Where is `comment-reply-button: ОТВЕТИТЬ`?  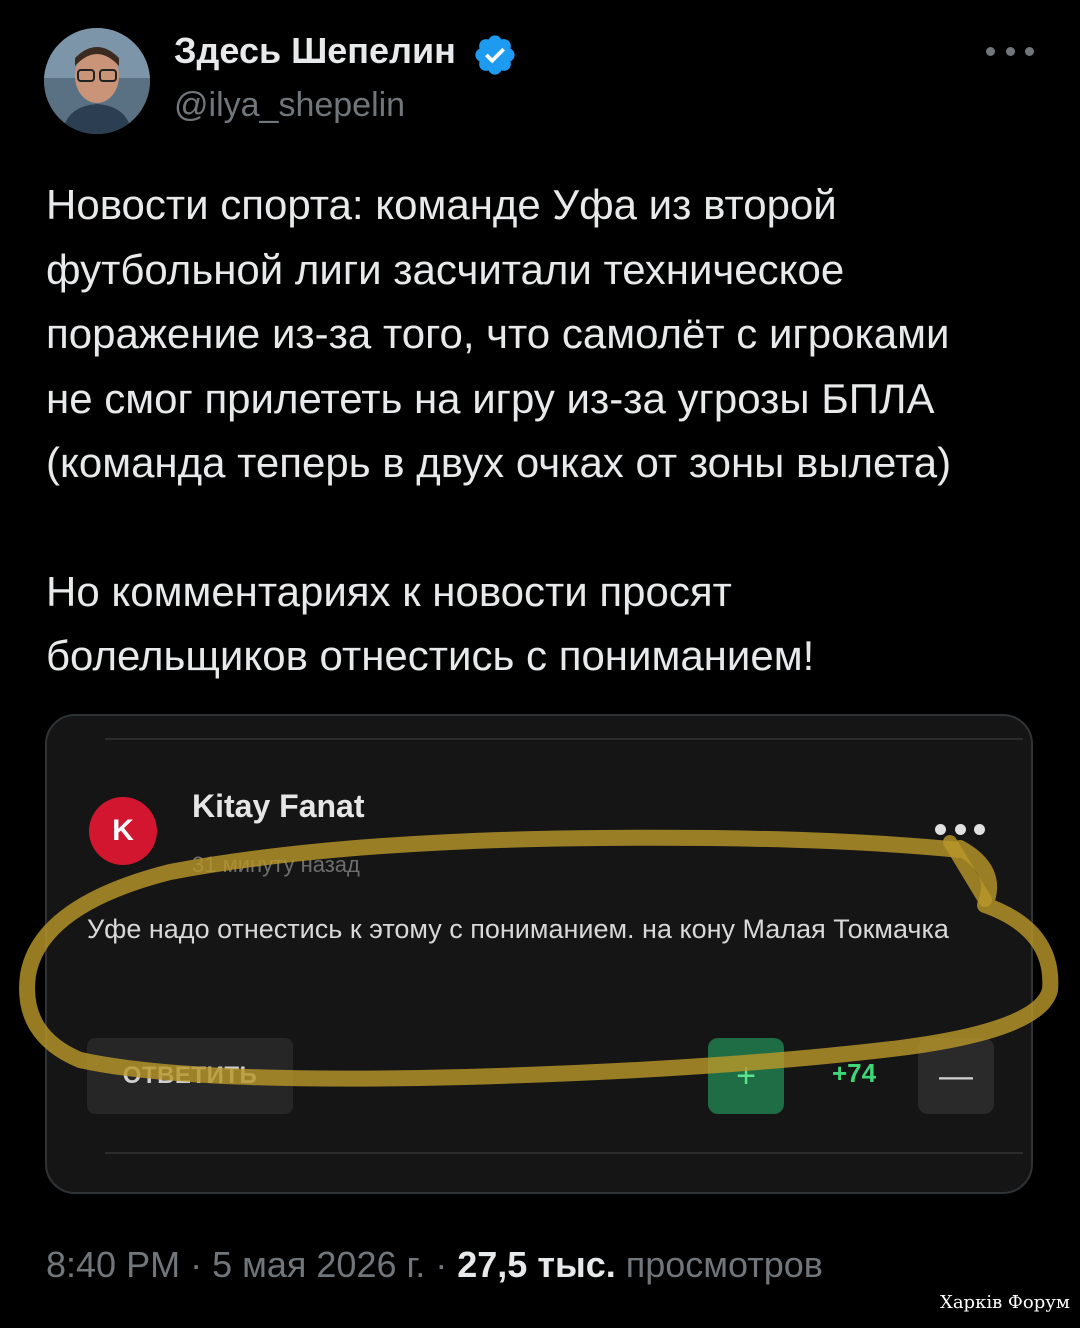
comment-reply-button: ОТВЕТИТЬ is located at coordinates (190, 1076).